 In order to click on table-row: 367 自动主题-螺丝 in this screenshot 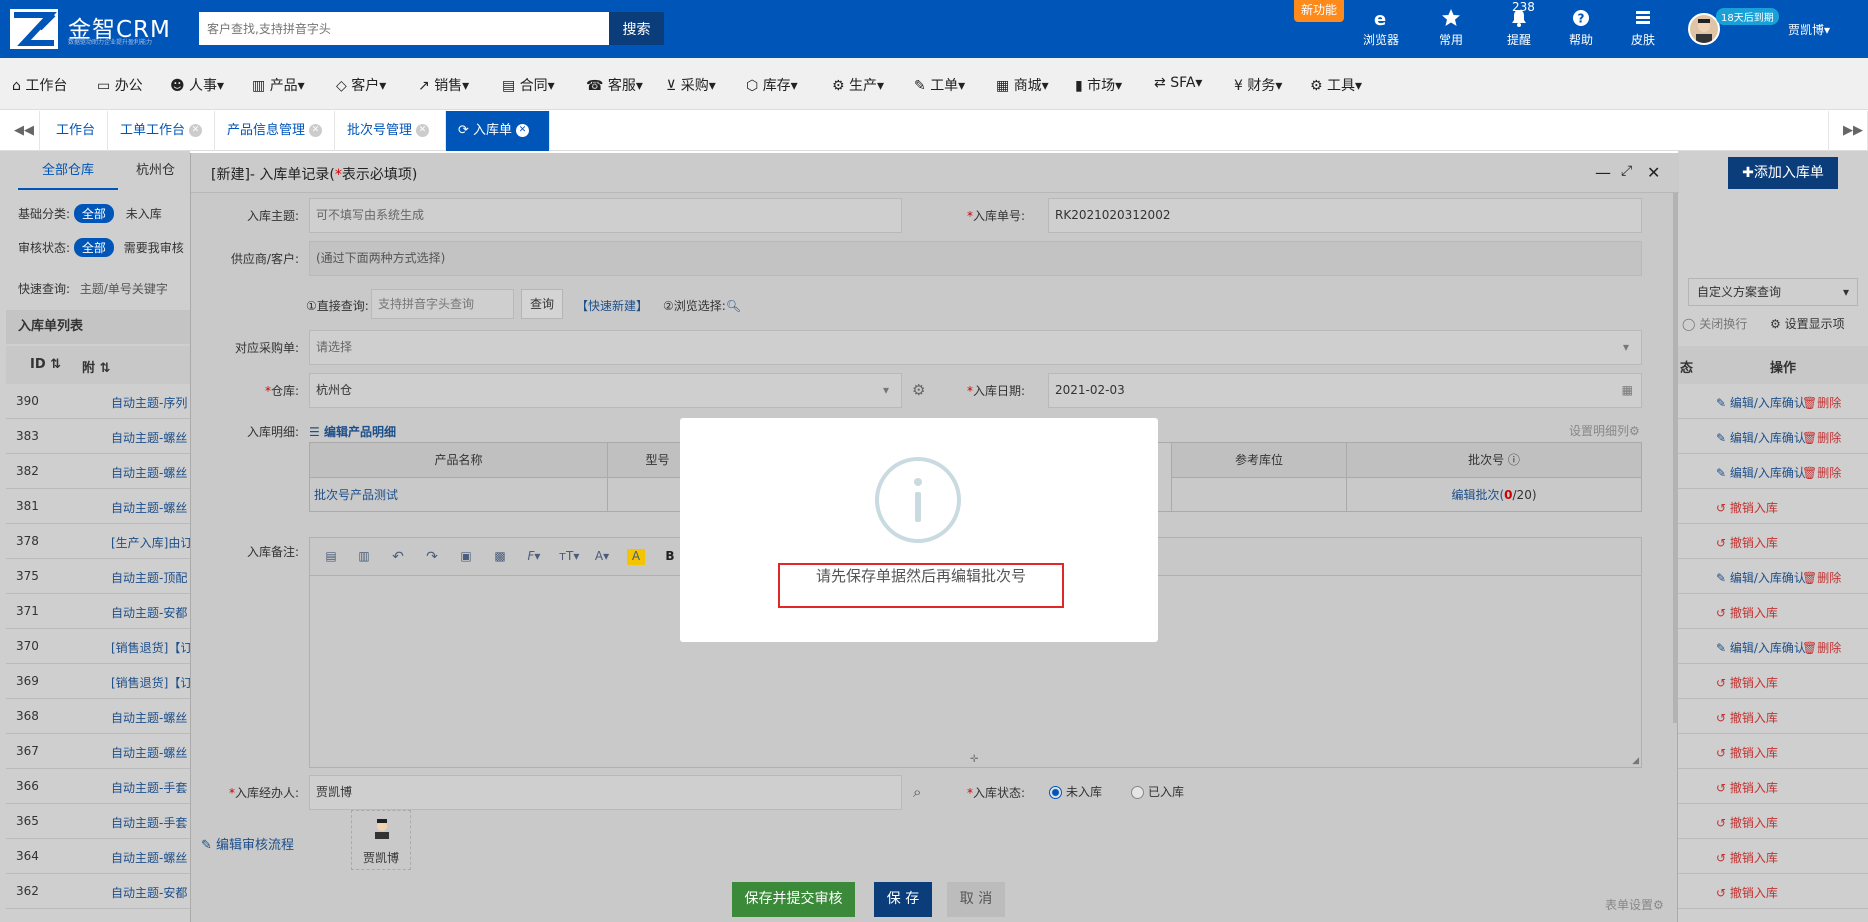, I will do `click(98, 751)`.